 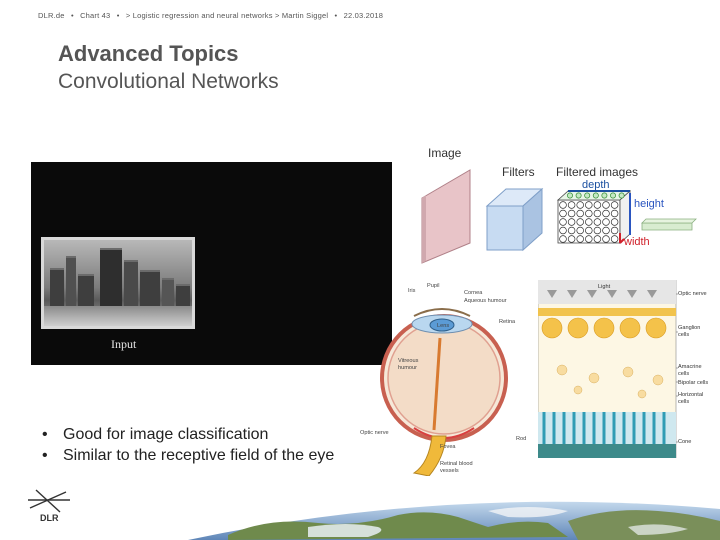 What do you see at coordinates (689, 331) in the screenshot?
I see `ganglion-label: Ganglion cells` at bounding box center [689, 331].